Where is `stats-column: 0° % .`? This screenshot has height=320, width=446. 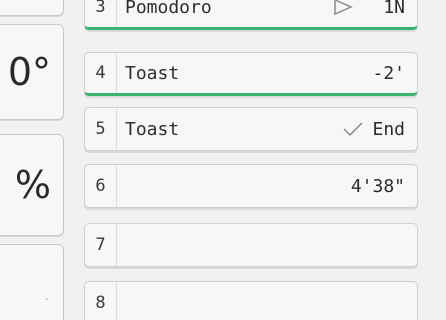 stats-column: 0° % . is located at coordinates (33, 160).